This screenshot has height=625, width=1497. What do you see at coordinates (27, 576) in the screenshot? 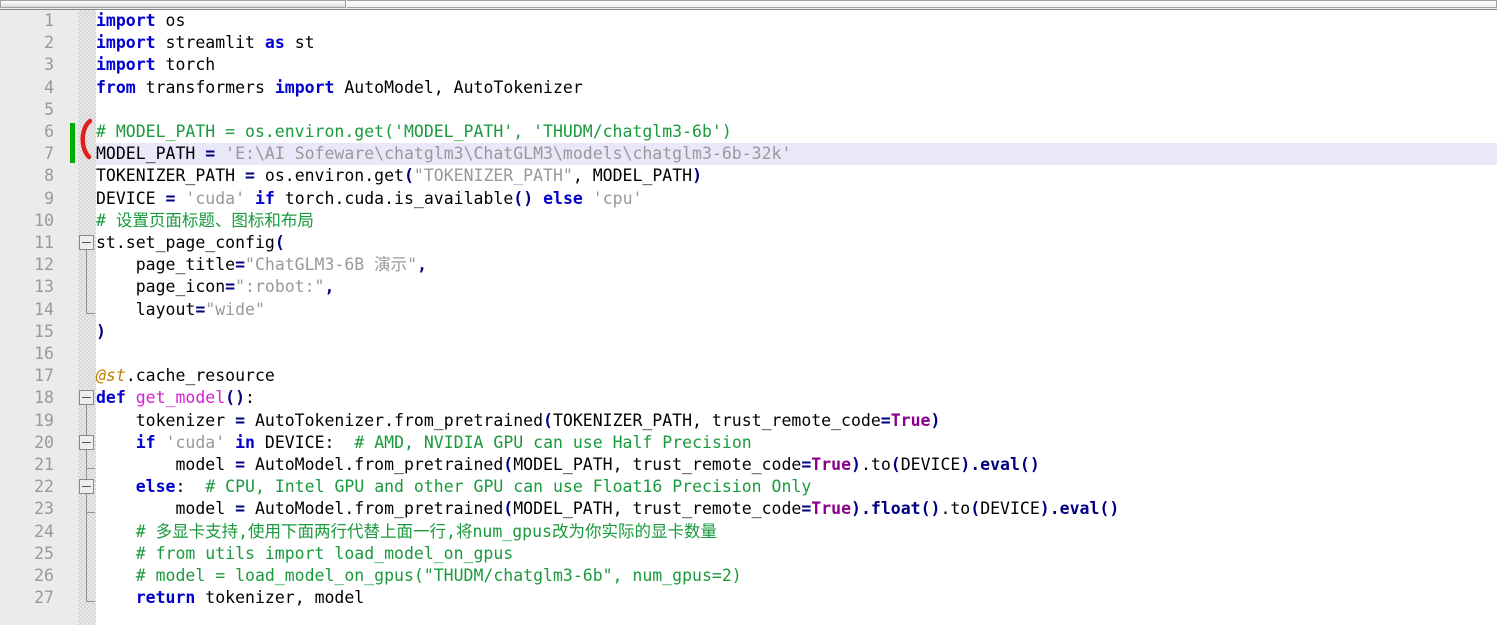
I see `line-number: 26` at bounding box center [27, 576].